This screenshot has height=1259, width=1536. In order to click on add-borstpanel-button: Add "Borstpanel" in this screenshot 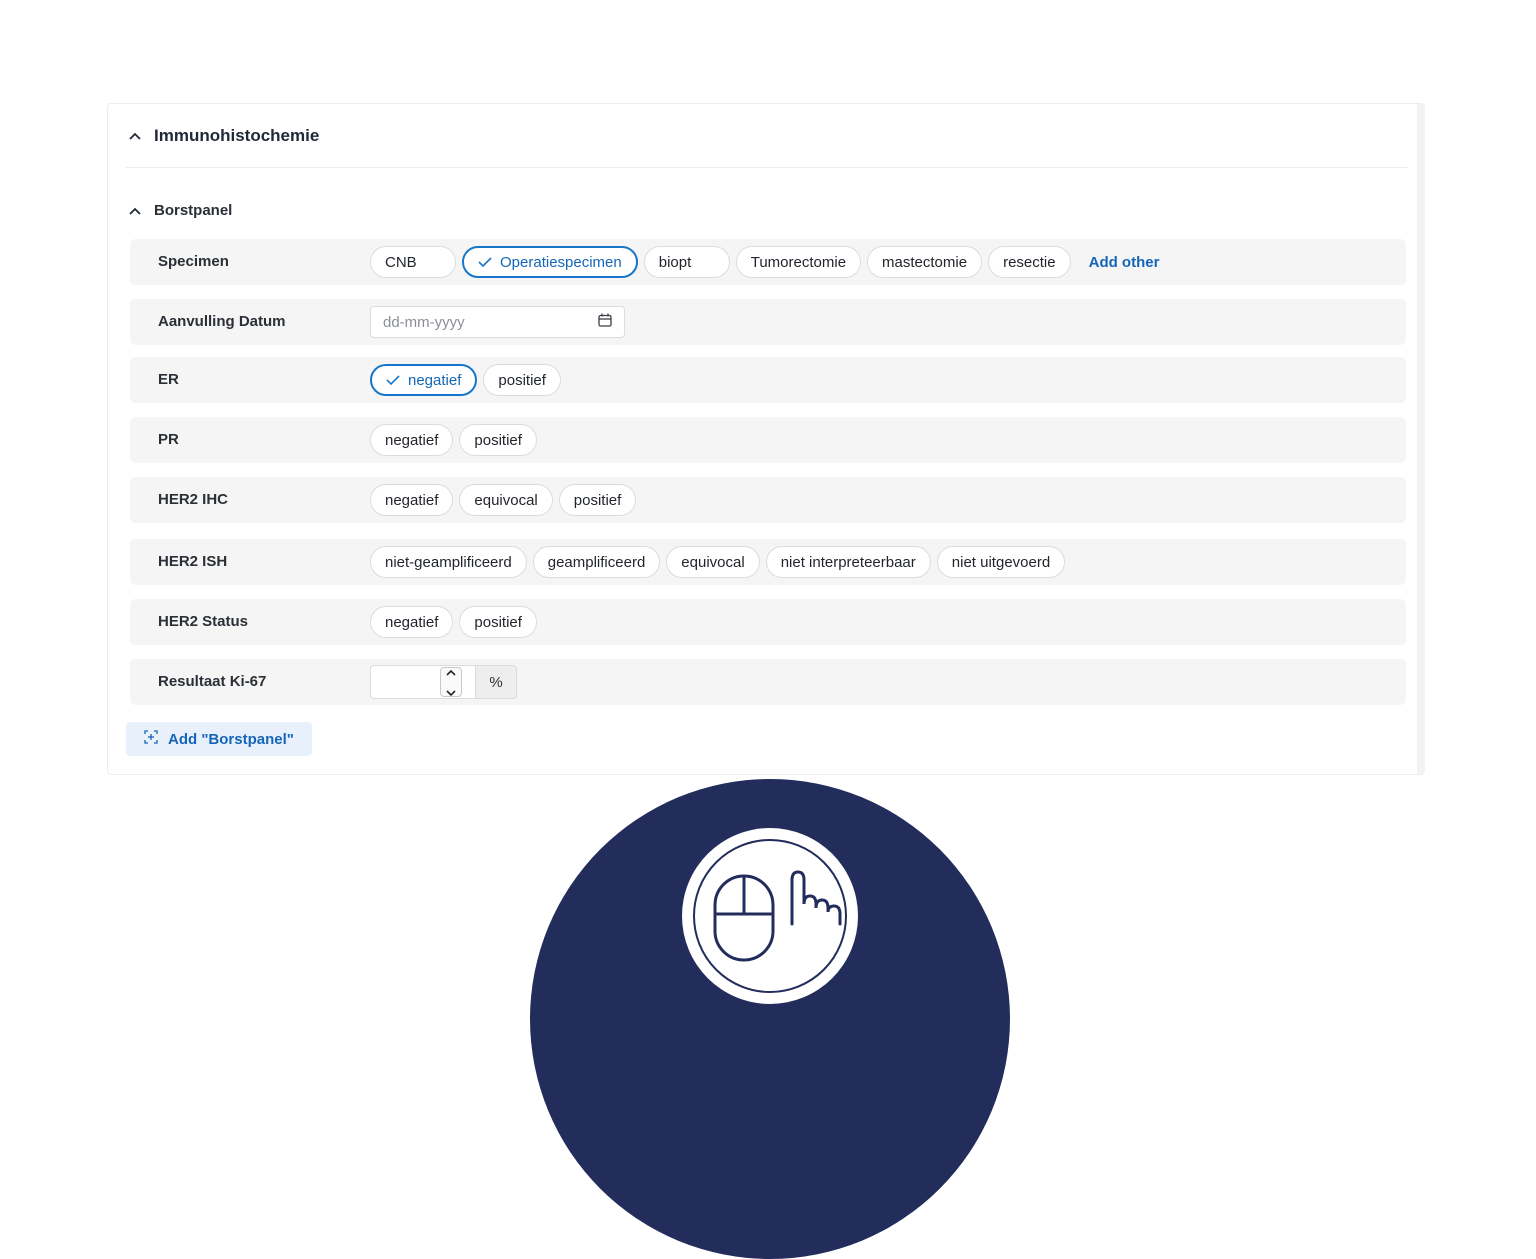, I will do `click(219, 739)`.